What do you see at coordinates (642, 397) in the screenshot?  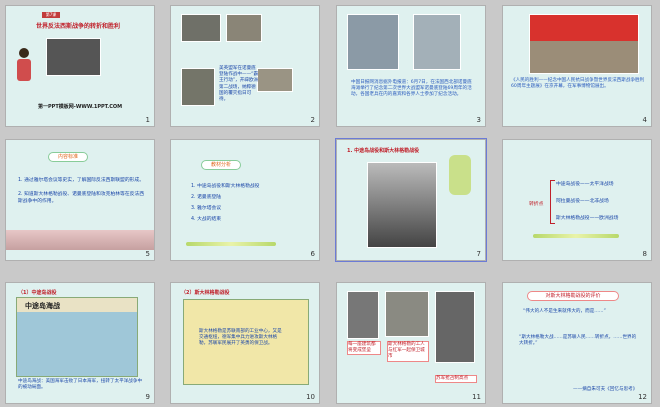 I see `slide-number: 12` at bounding box center [642, 397].